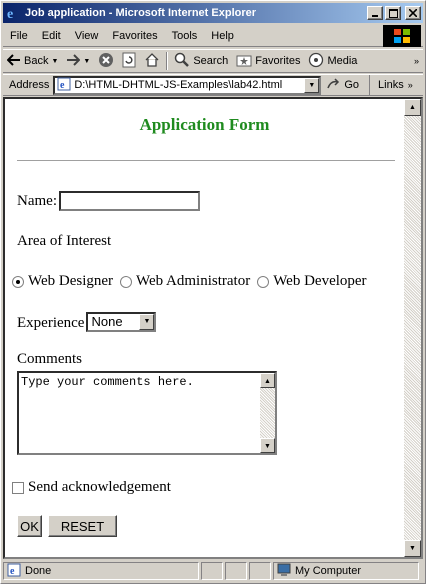  I want to click on page-scrollbar: ▲ ▼, so click(412, 328).